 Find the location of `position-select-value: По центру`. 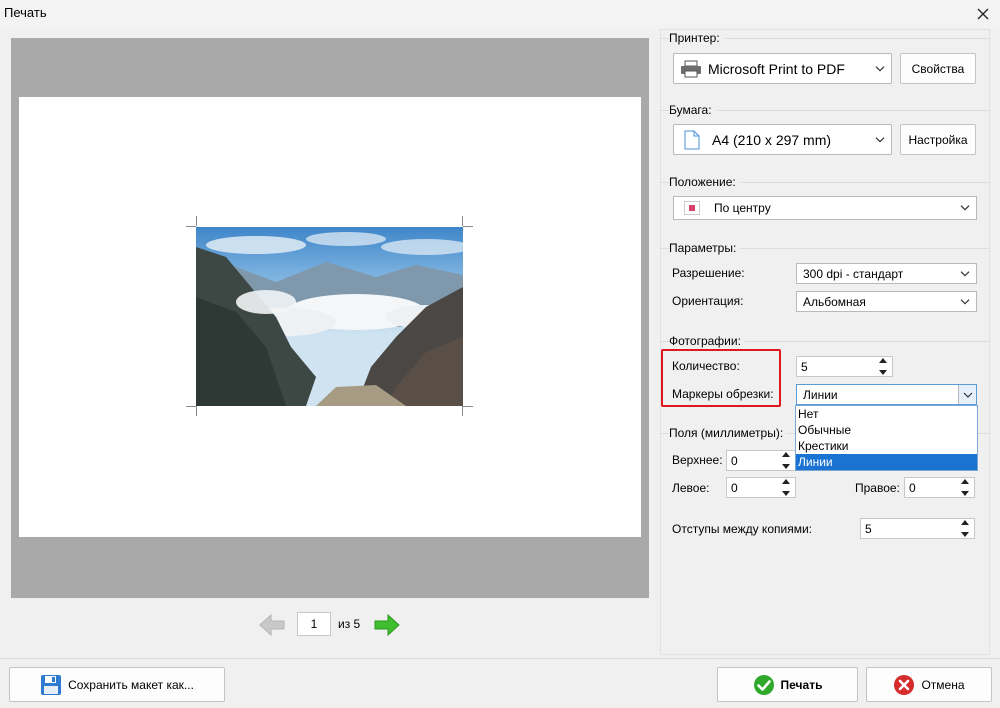

position-select-value: По центру is located at coordinates (742, 208).